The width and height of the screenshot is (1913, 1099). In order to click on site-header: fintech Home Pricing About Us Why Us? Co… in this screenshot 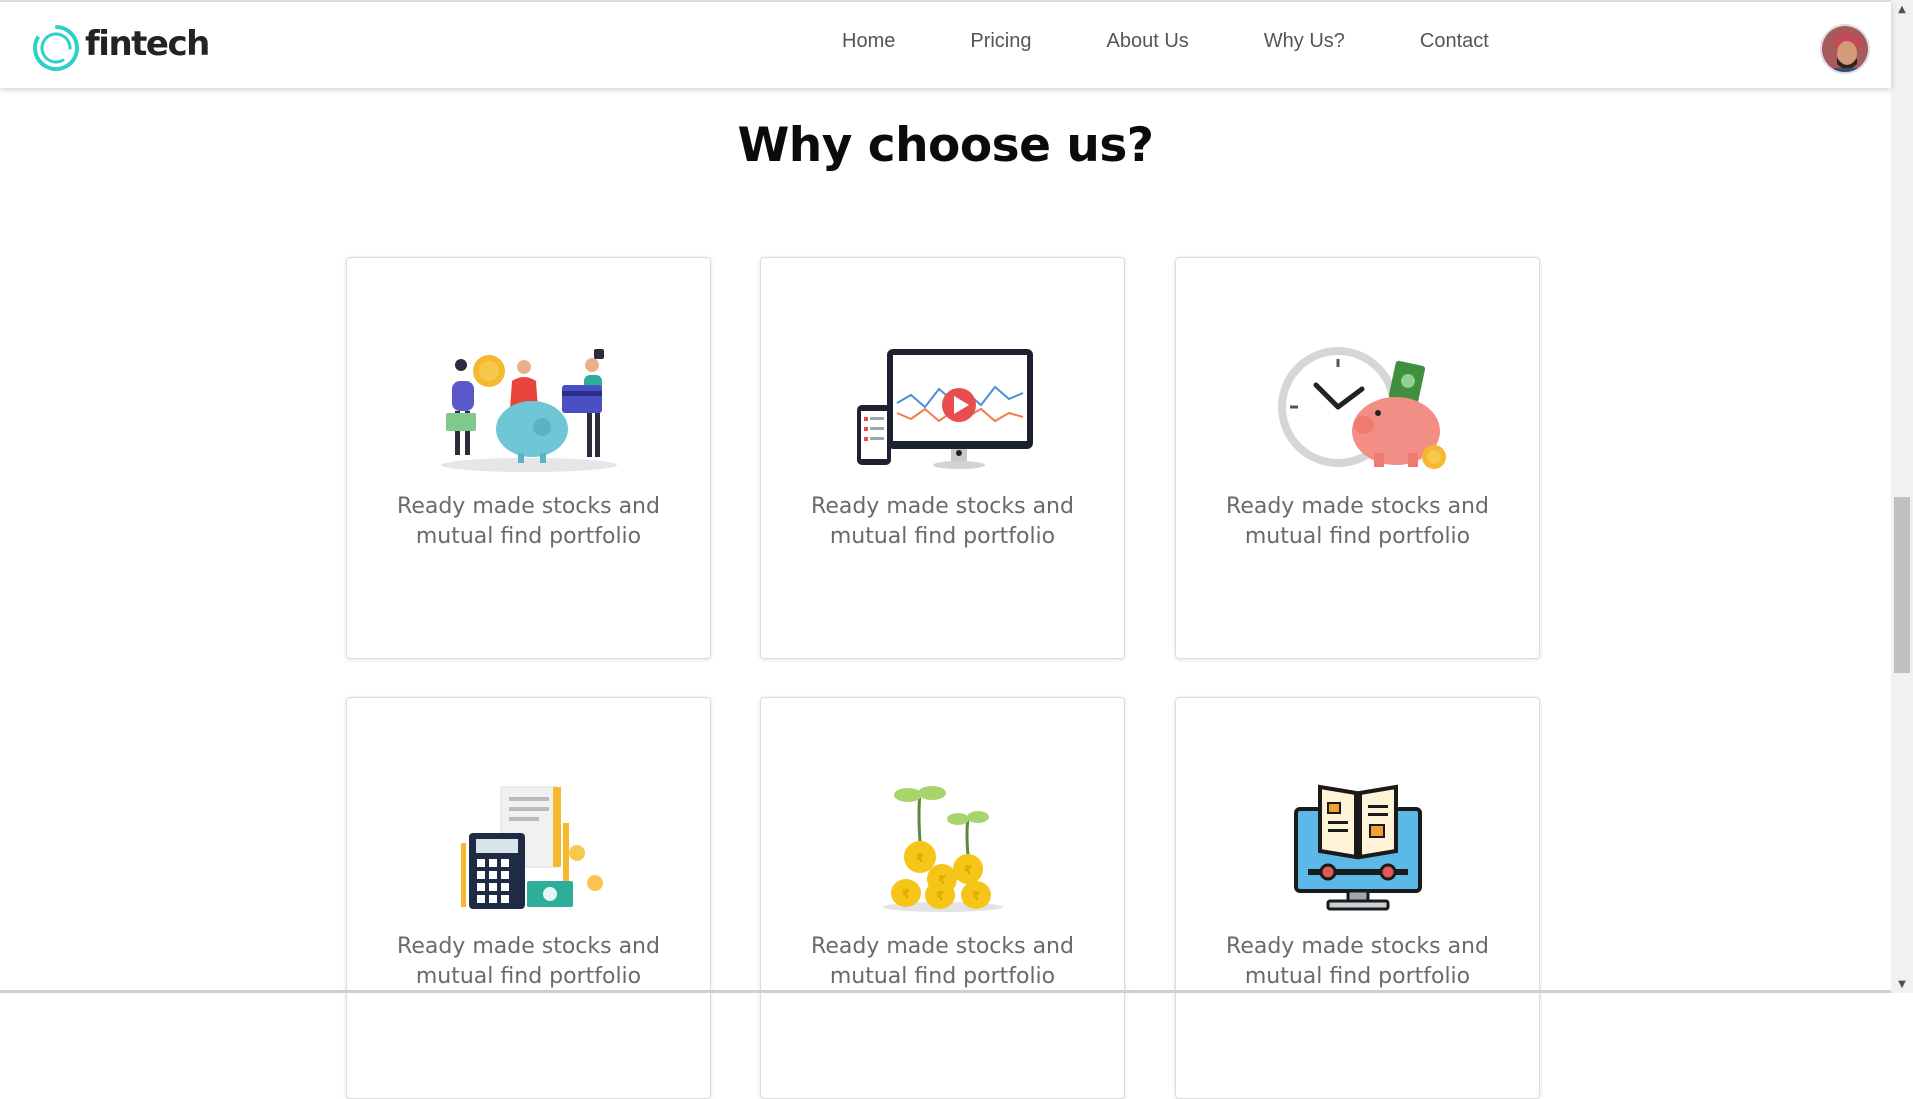, I will do `click(945, 45)`.